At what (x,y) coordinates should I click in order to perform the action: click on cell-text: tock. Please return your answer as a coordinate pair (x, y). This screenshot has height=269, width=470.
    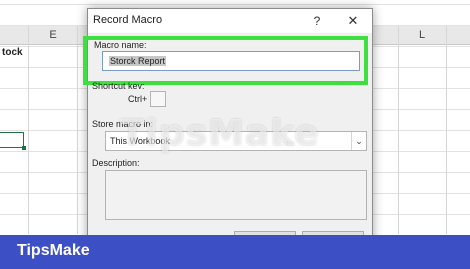
    Looking at the image, I should click on (12, 52).